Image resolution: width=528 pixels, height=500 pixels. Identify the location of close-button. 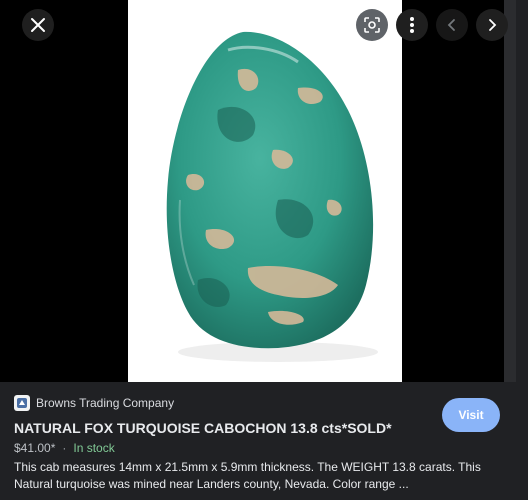
(38, 25).